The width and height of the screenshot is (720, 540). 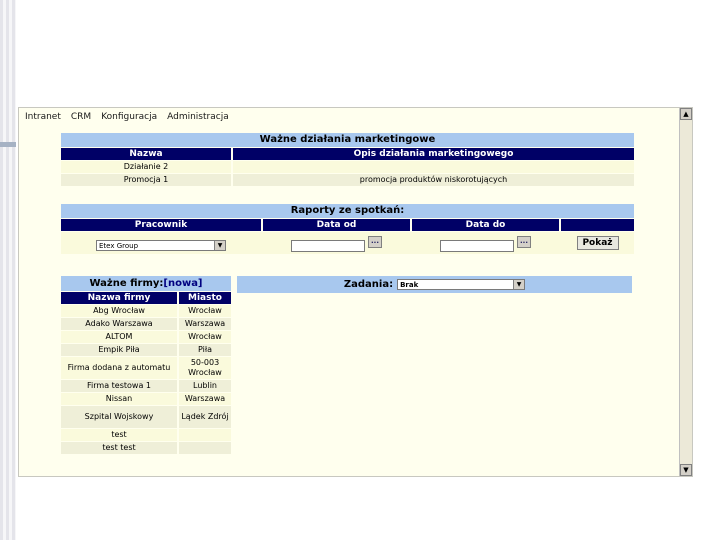 I want to click on table-cell: promocja produktów niskorotujących, so click(x=433, y=180).